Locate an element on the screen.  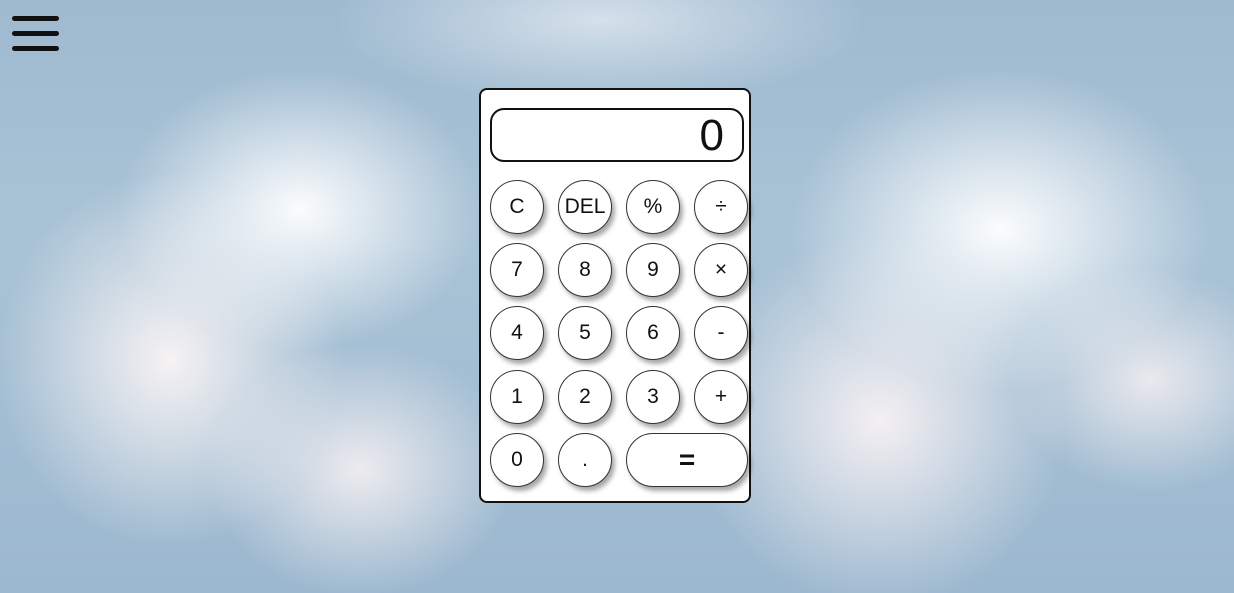
equals-button: = is located at coordinates (687, 460).